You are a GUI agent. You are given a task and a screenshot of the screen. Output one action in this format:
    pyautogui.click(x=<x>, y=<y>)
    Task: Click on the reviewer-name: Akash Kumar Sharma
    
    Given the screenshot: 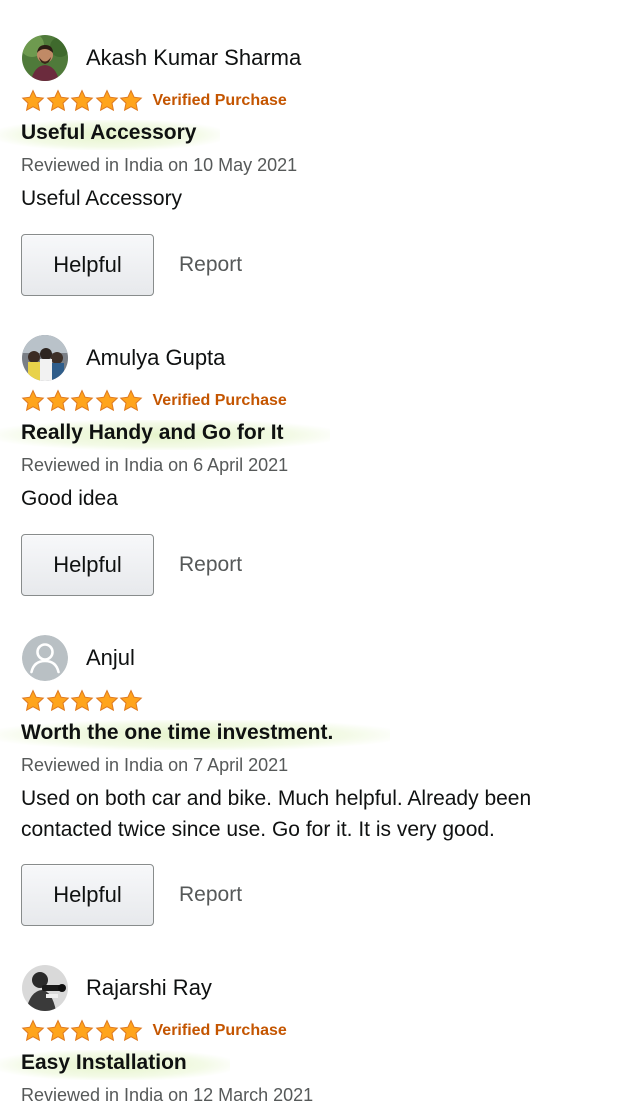 What is the action you would take?
    pyautogui.click(x=194, y=57)
    